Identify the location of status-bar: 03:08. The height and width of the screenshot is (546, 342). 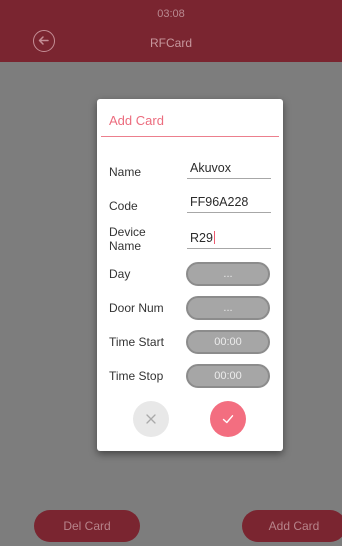
(171, 13).